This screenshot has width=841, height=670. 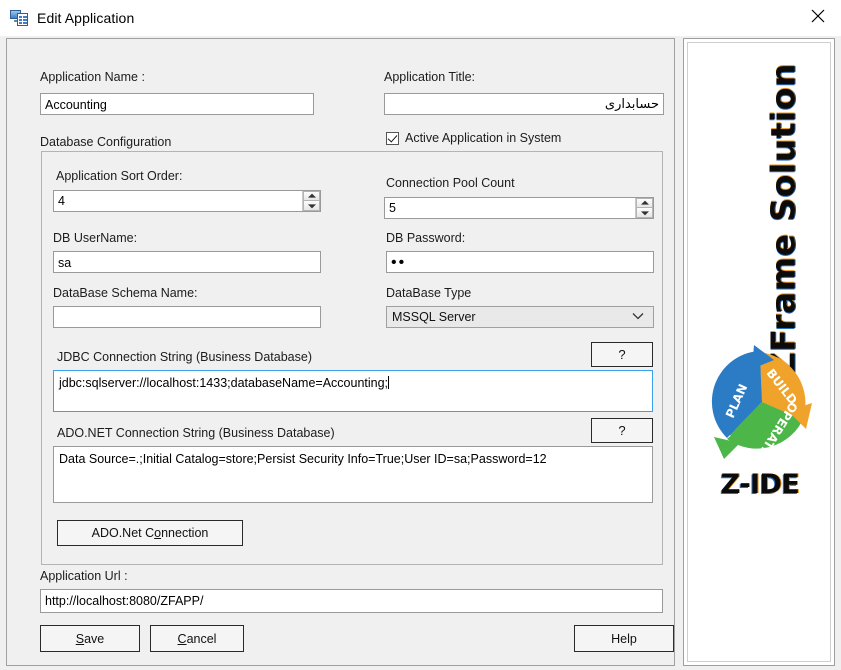 I want to click on sort-order-spin-up-icon, so click(x=311, y=196).